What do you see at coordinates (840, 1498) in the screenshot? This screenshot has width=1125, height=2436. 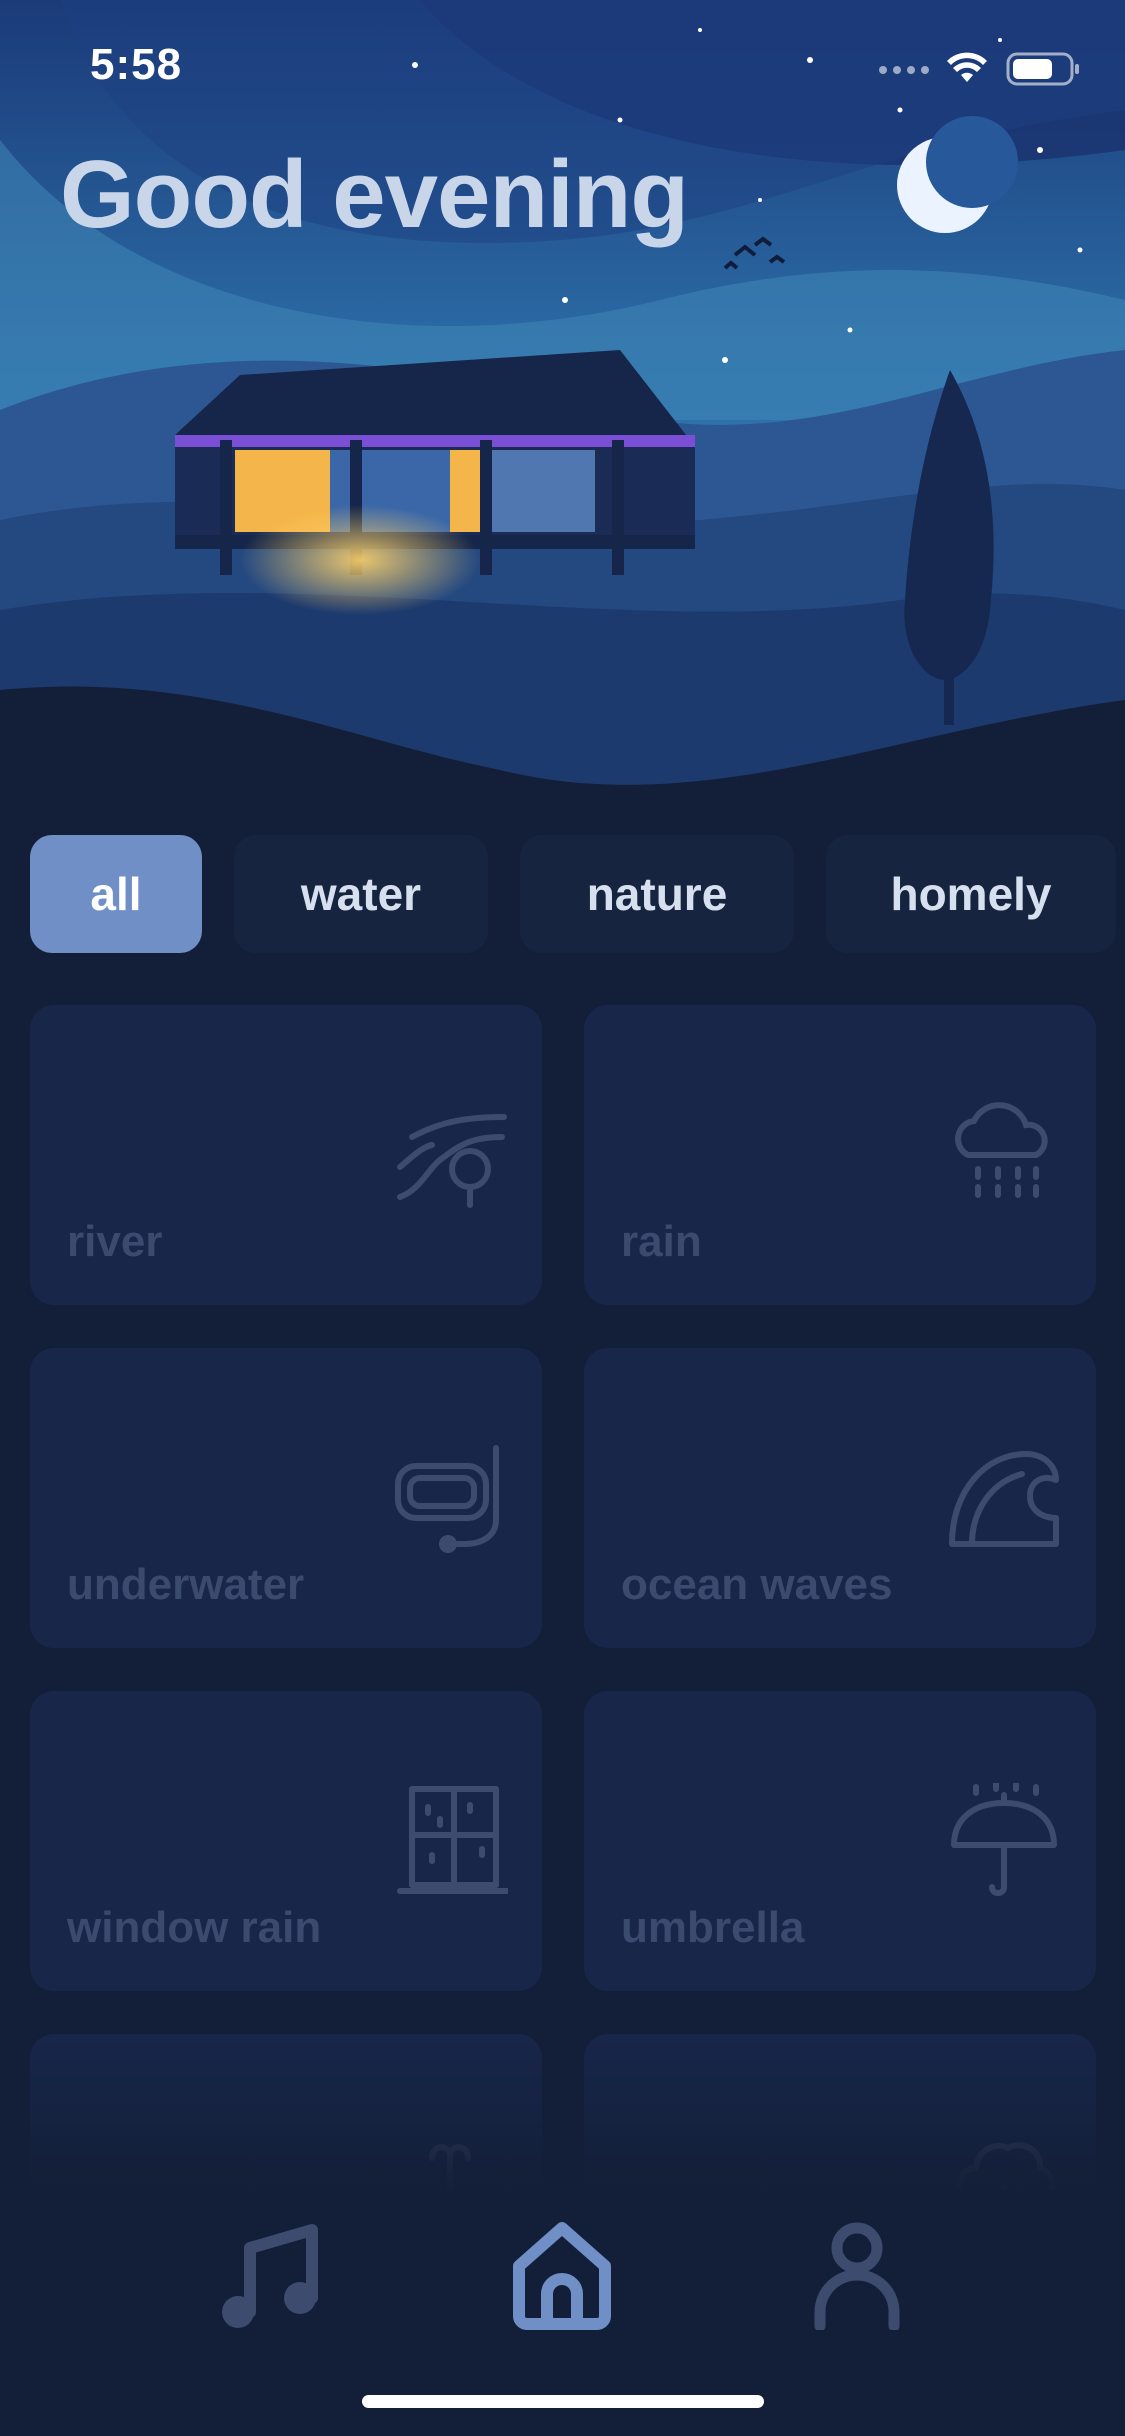 I see `sound-card-ocean-waves: ocean waves` at bounding box center [840, 1498].